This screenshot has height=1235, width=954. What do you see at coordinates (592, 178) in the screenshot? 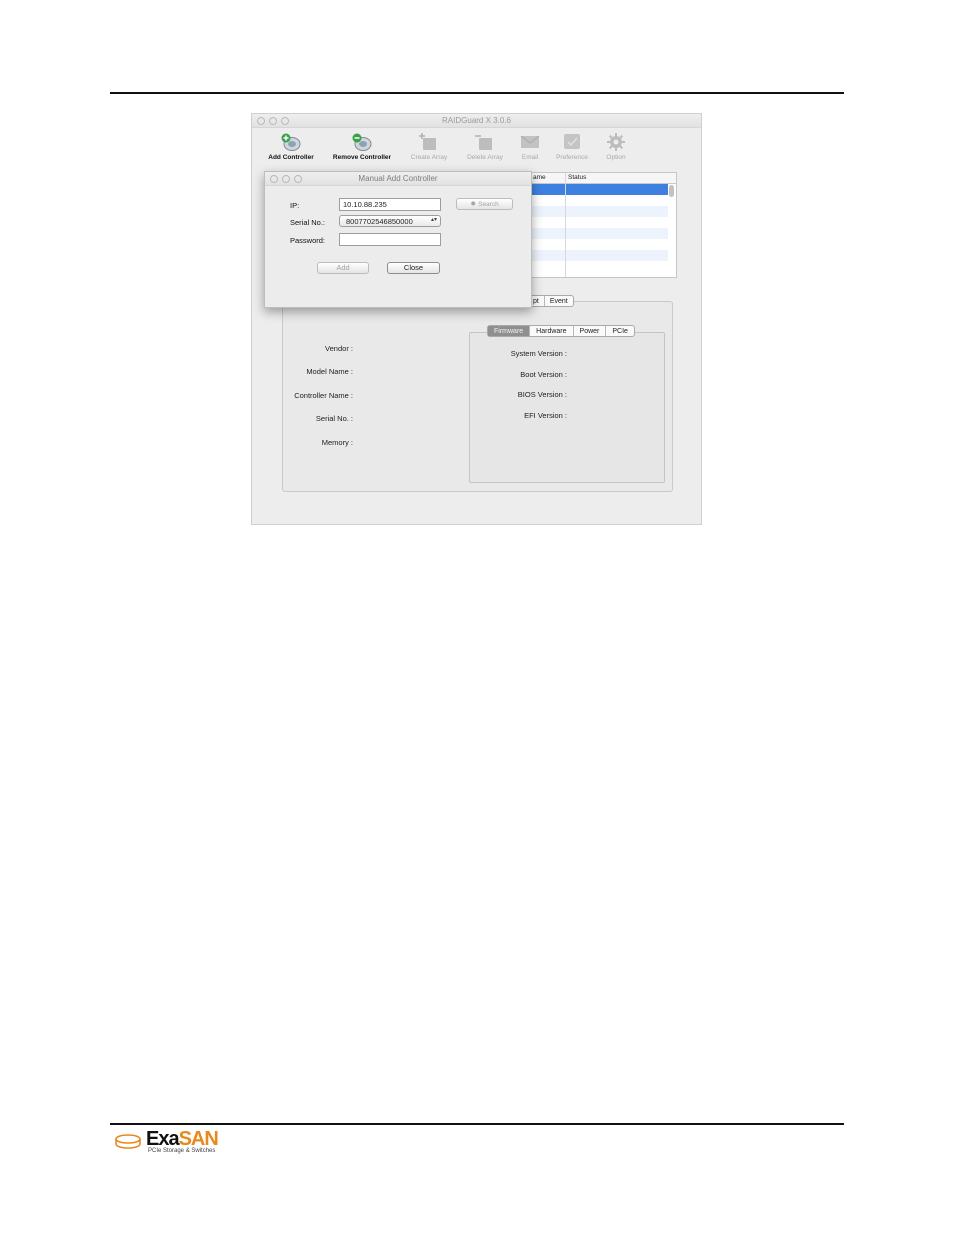
I see `list-header: ame Status` at bounding box center [592, 178].